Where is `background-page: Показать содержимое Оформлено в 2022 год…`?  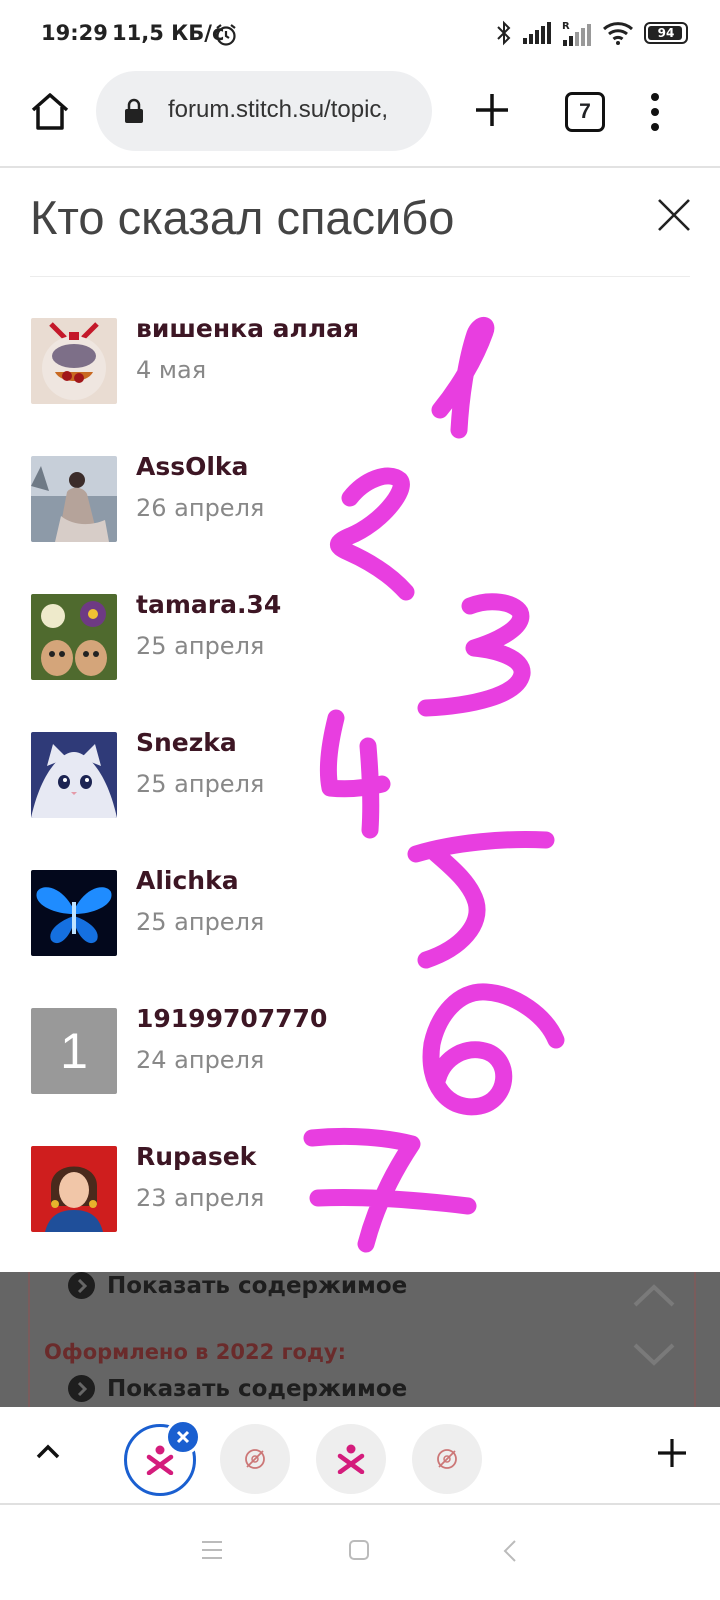
background-page: Показать содержимое Оформлено в 2022 год… is located at coordinates (360, 1339).